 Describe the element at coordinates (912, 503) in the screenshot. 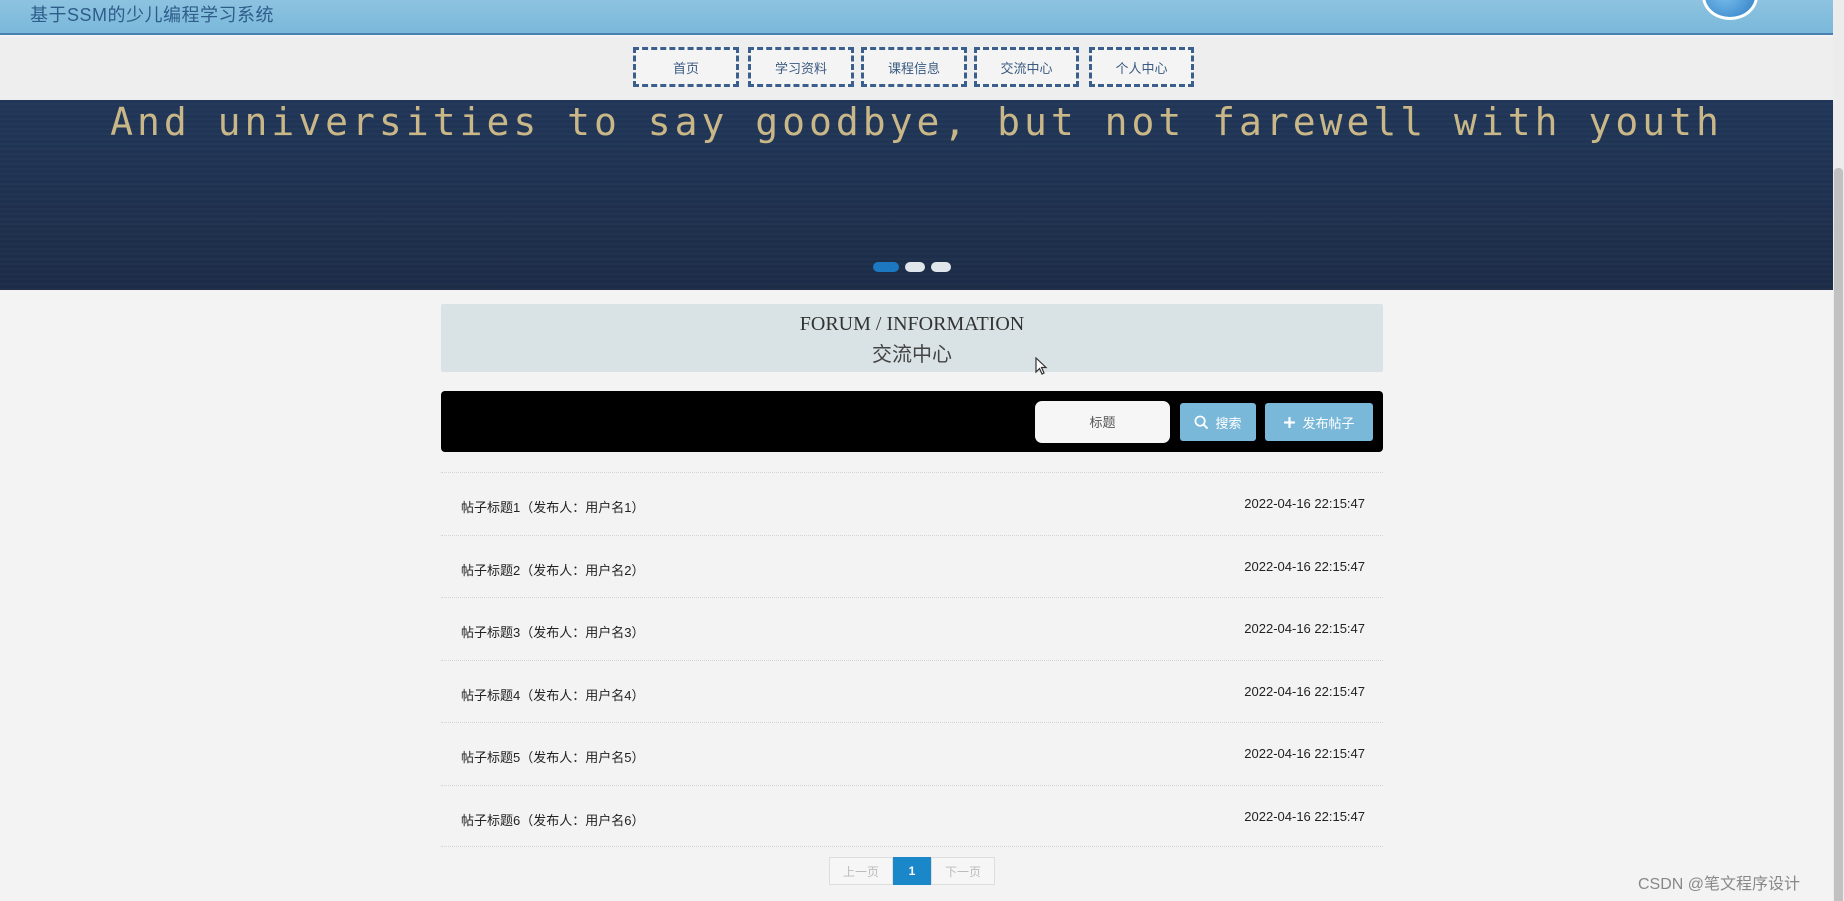

I see `list-item: 帖子标题1（发布人：用户名1） 2022-04-16 22:15:47` at that location.